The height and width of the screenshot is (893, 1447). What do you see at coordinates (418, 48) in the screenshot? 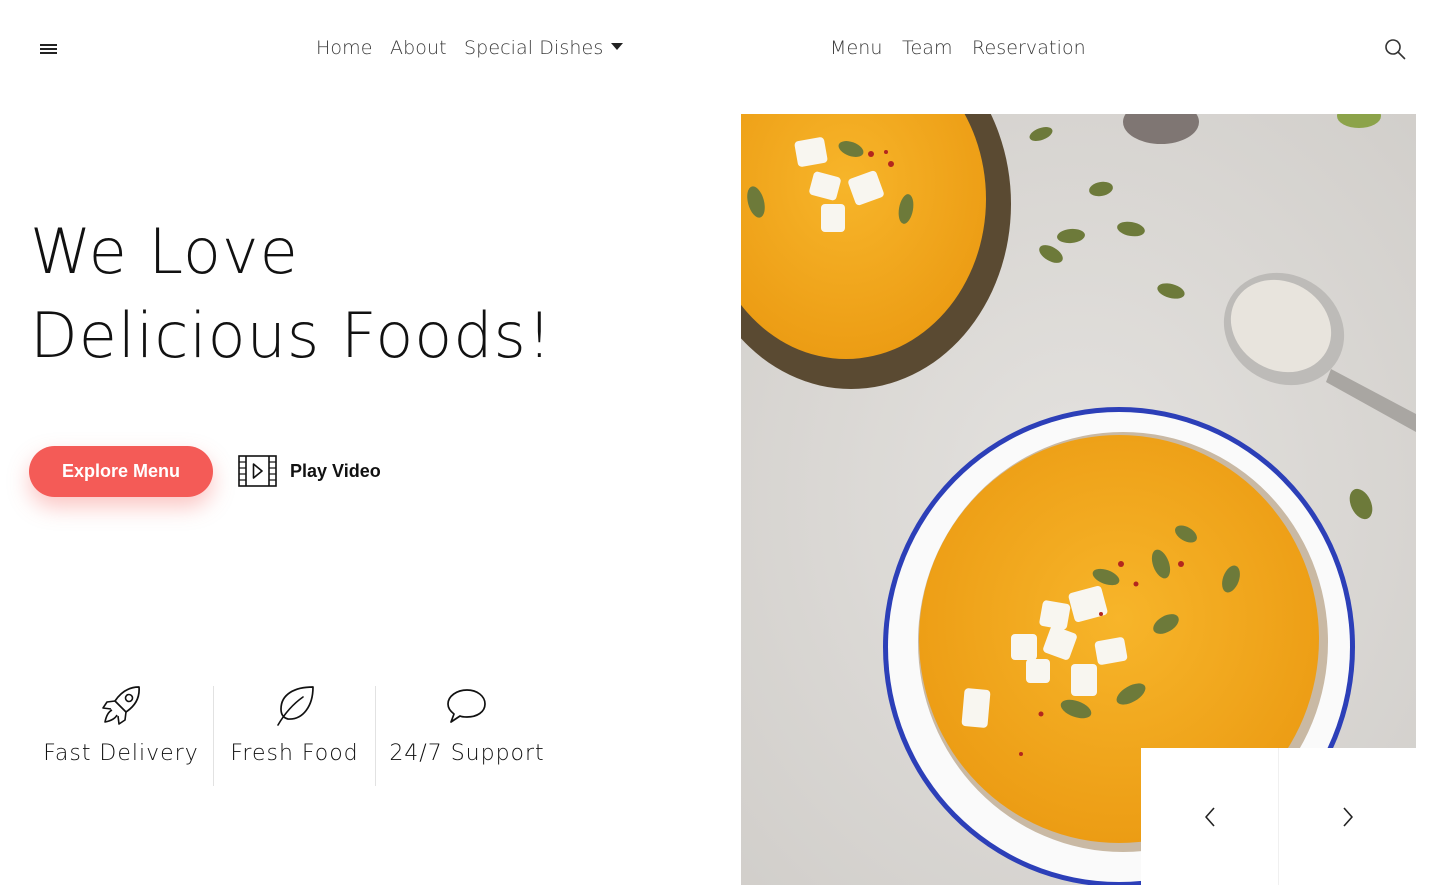
I see `nav-about: About` at bounding box center [418, 48].